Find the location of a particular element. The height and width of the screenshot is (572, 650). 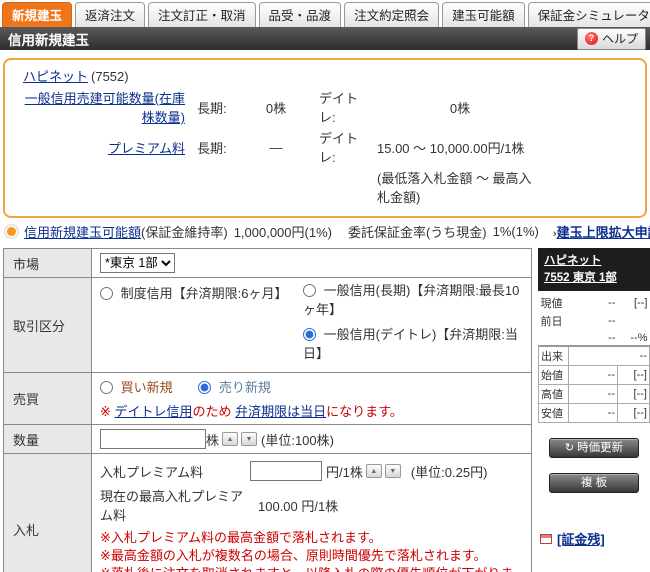

quote-row-change: -- --% is located at coordinates (628, 337).